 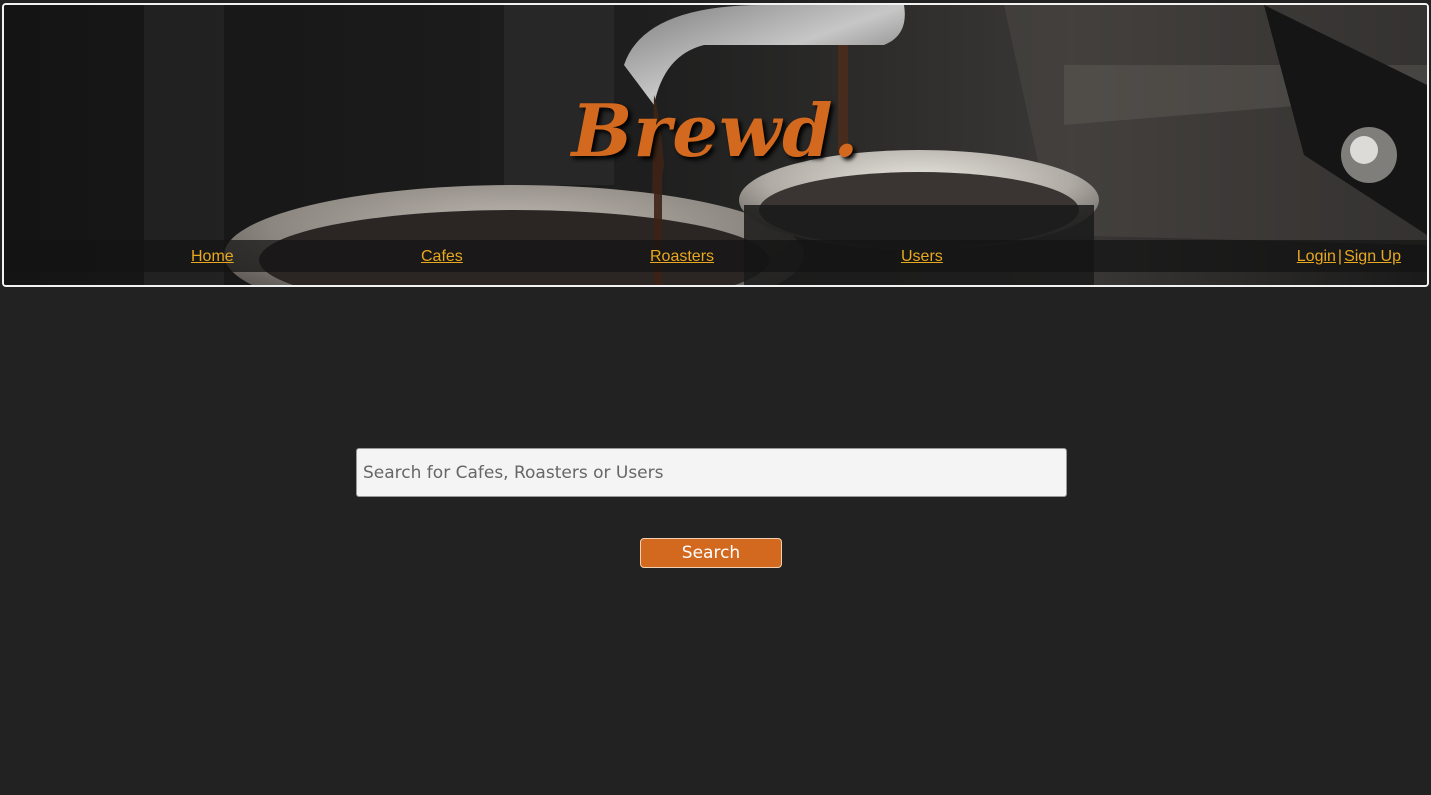 I want to click on search-button: Search, so click(x=711, y=553).